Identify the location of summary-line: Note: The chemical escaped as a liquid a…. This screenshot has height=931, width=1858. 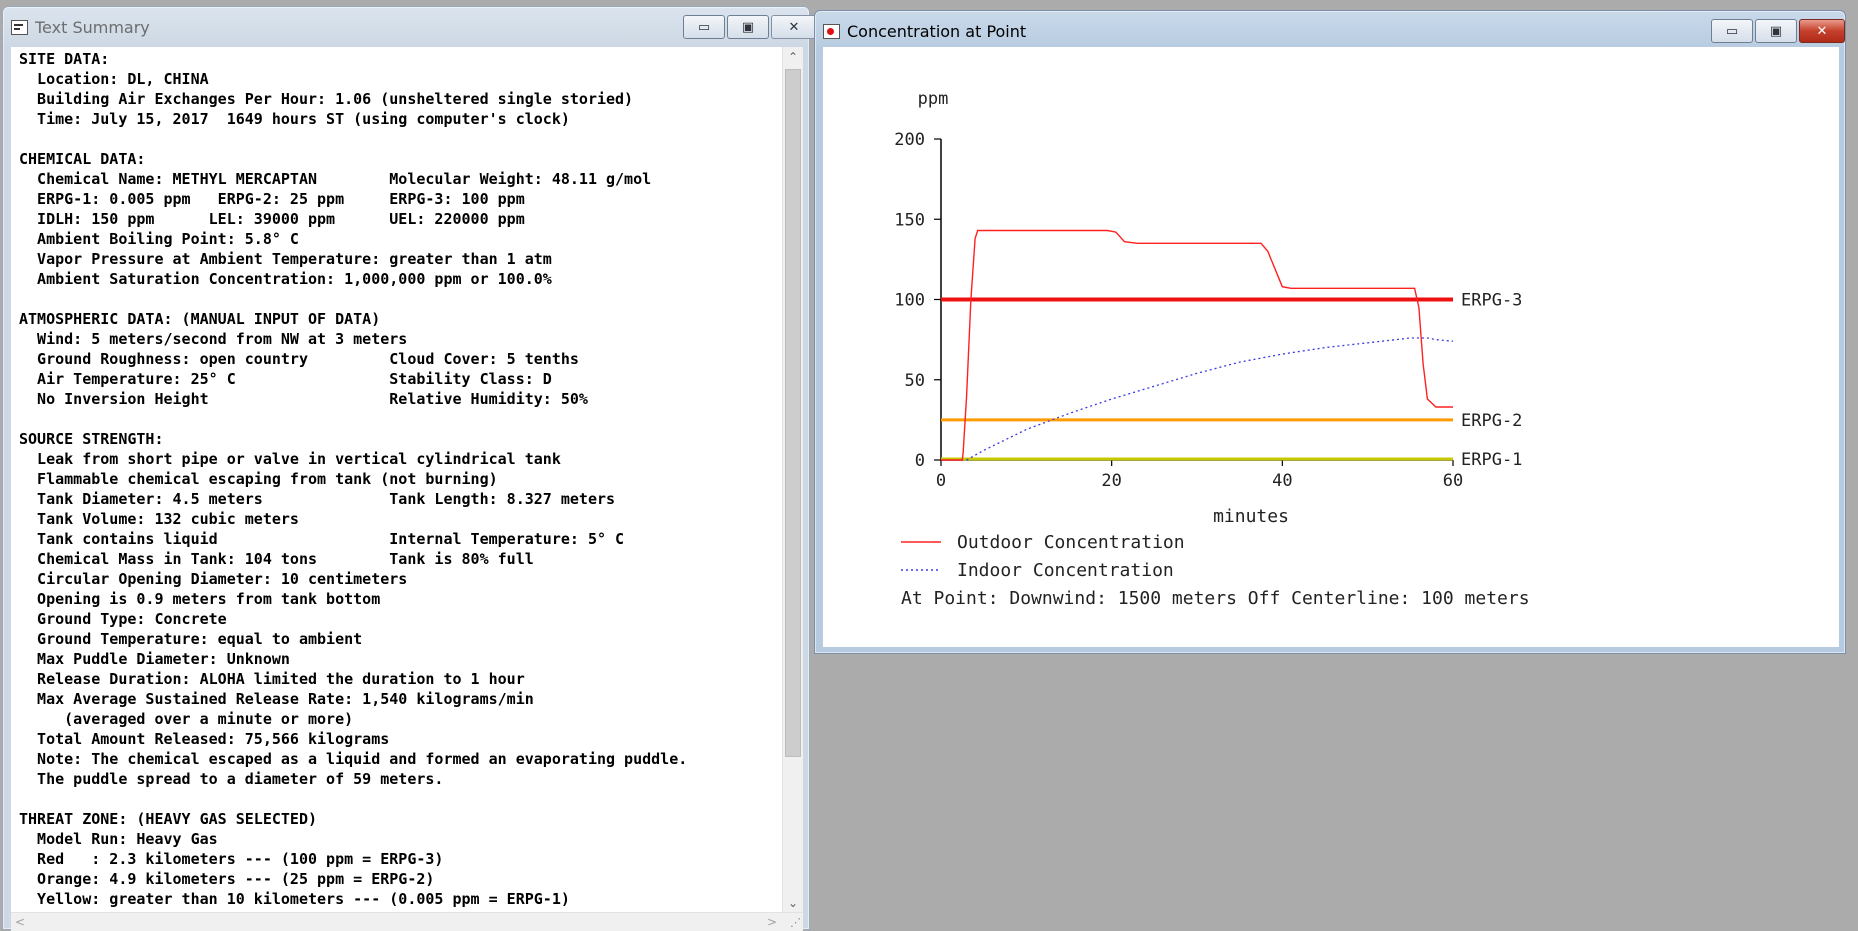
(353, 759).